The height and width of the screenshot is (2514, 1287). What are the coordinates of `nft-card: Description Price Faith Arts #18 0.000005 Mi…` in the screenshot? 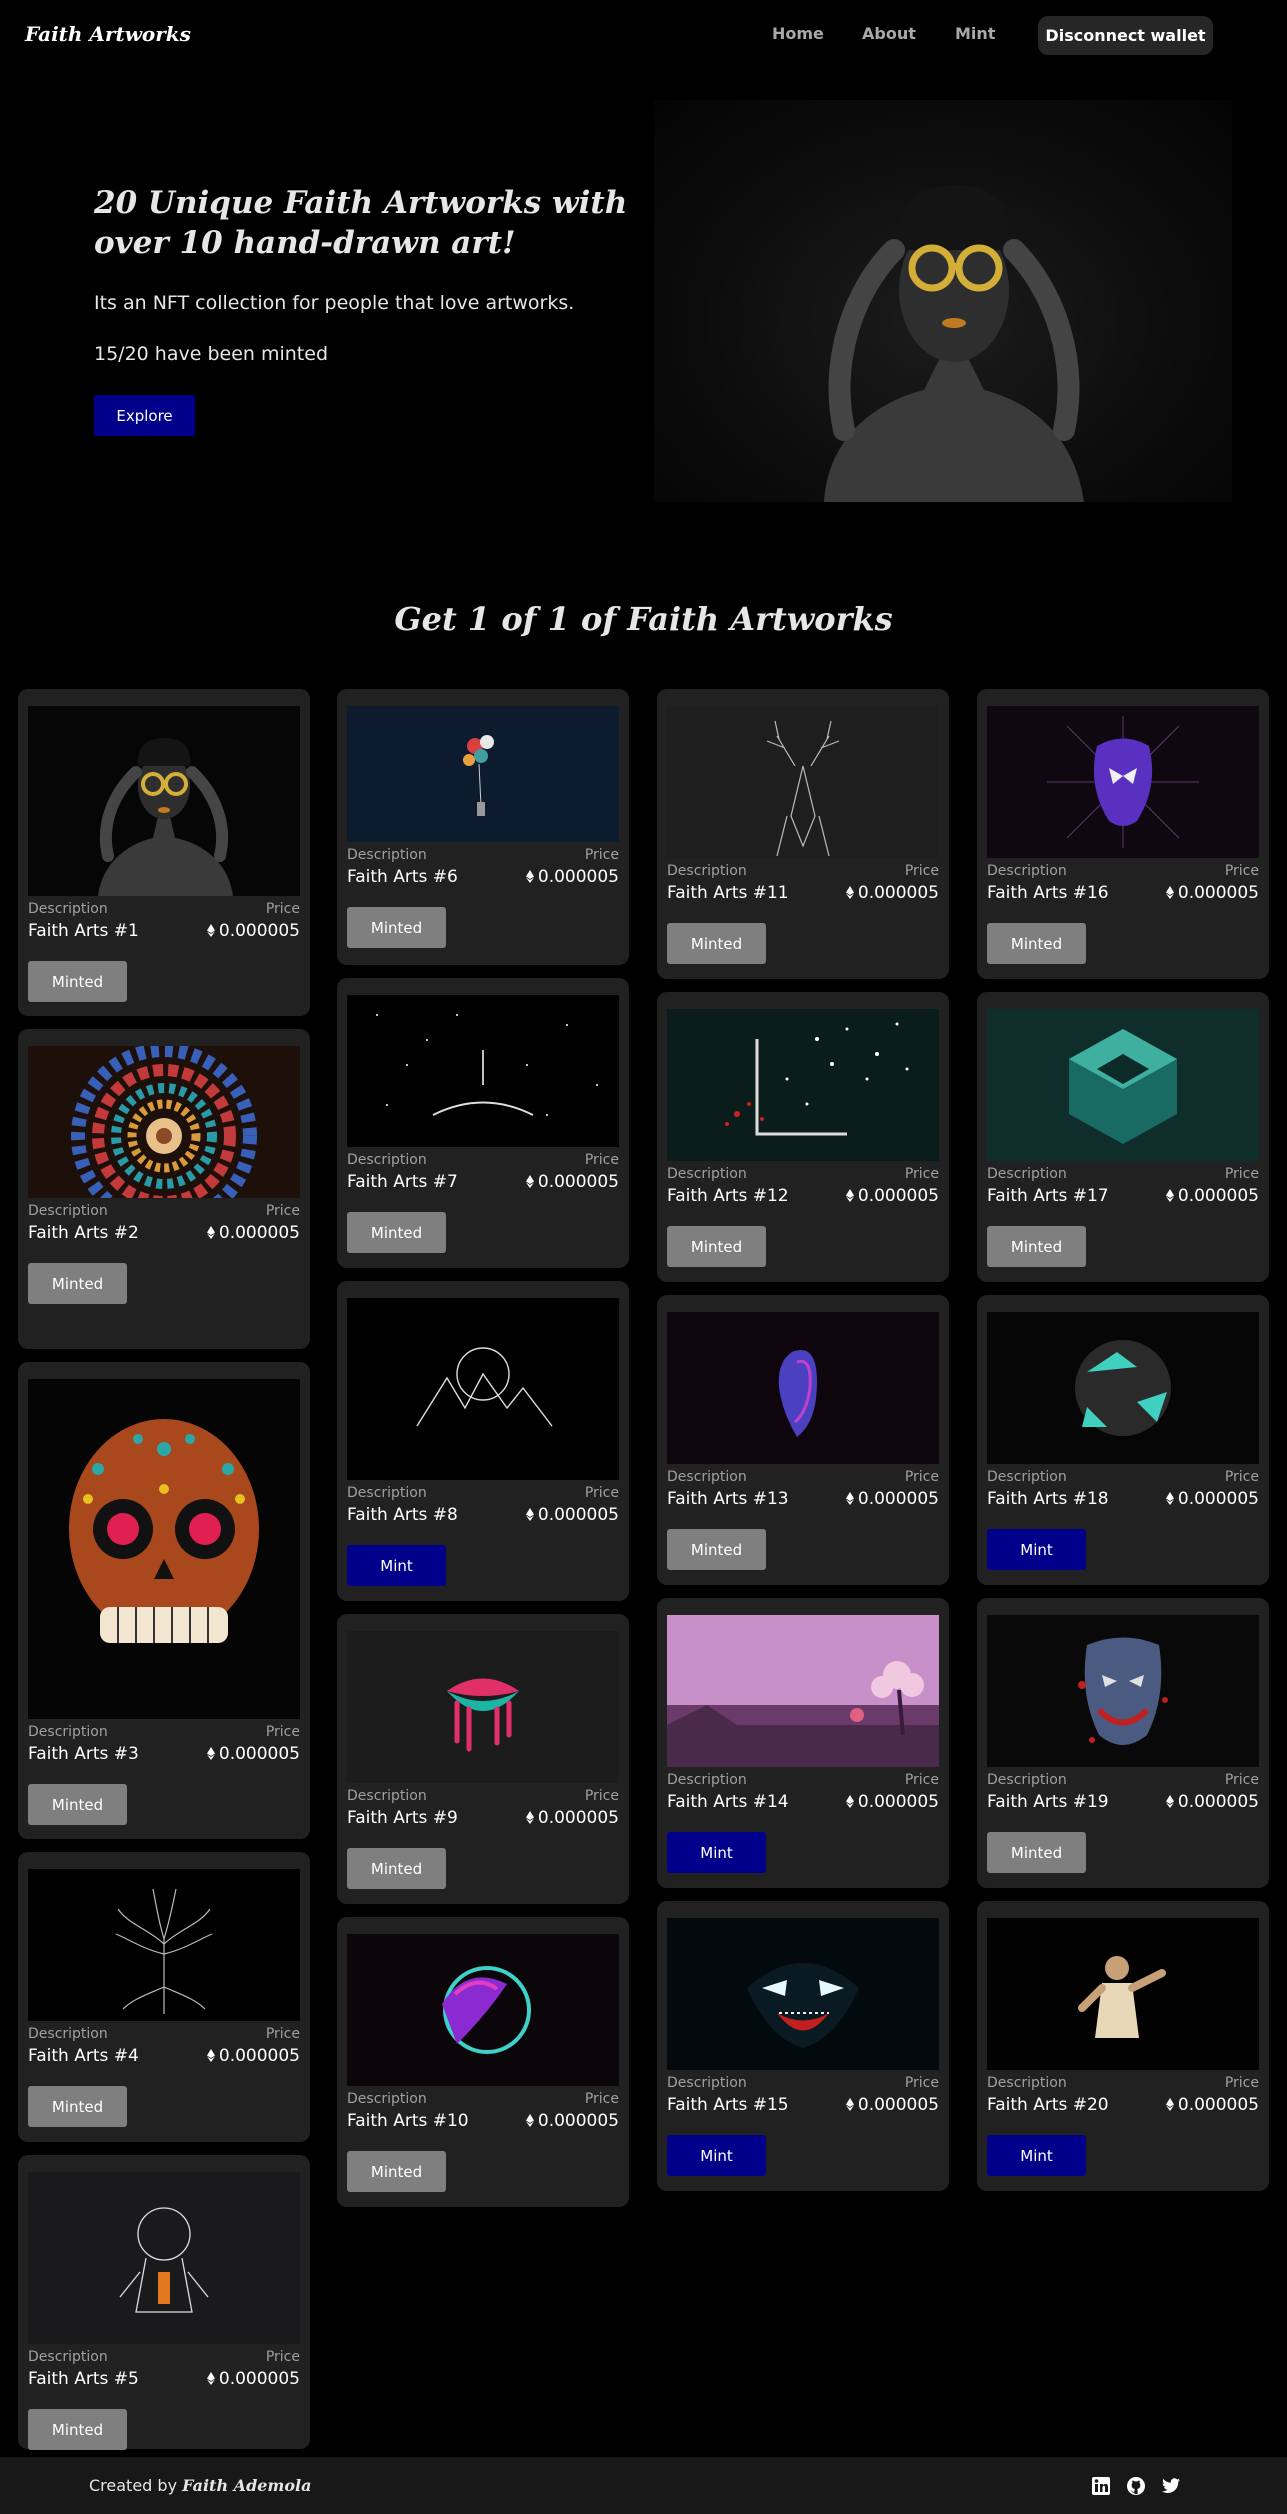 It's located at (1123, 1440).